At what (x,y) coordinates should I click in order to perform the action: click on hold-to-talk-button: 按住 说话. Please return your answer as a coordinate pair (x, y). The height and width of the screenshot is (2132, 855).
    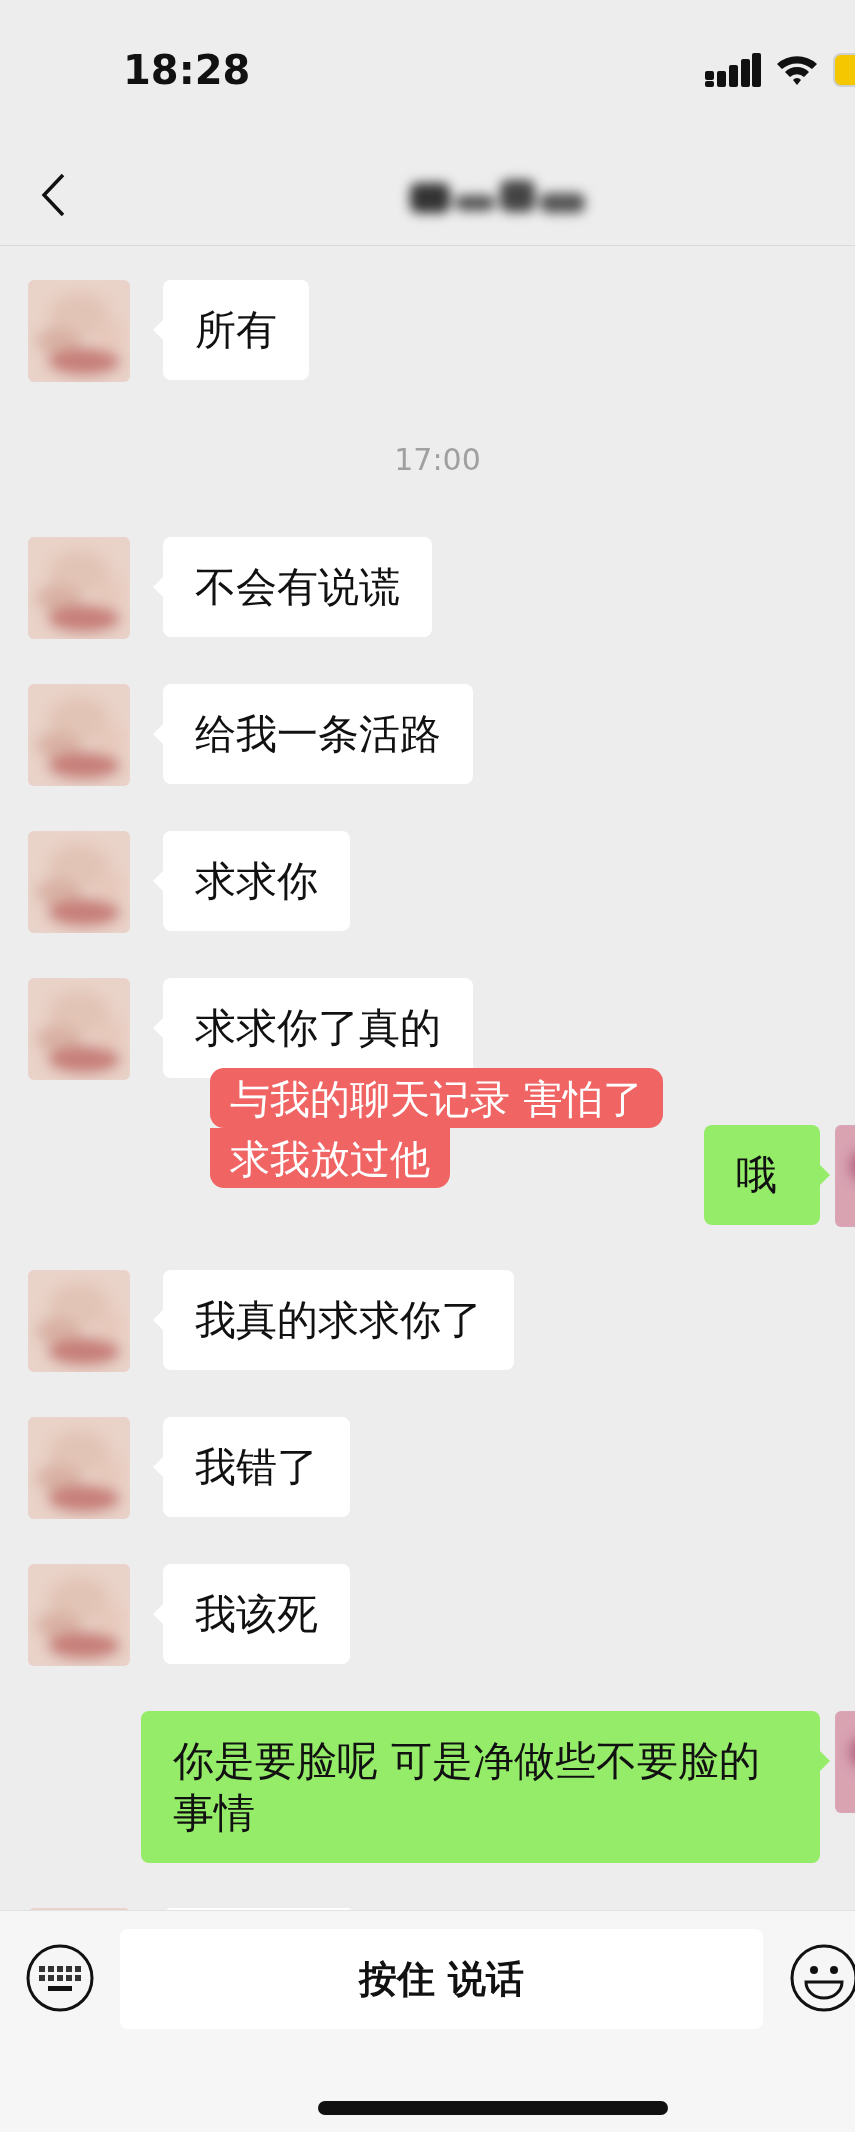
    Looking at the image, I should click on (441, 1979).